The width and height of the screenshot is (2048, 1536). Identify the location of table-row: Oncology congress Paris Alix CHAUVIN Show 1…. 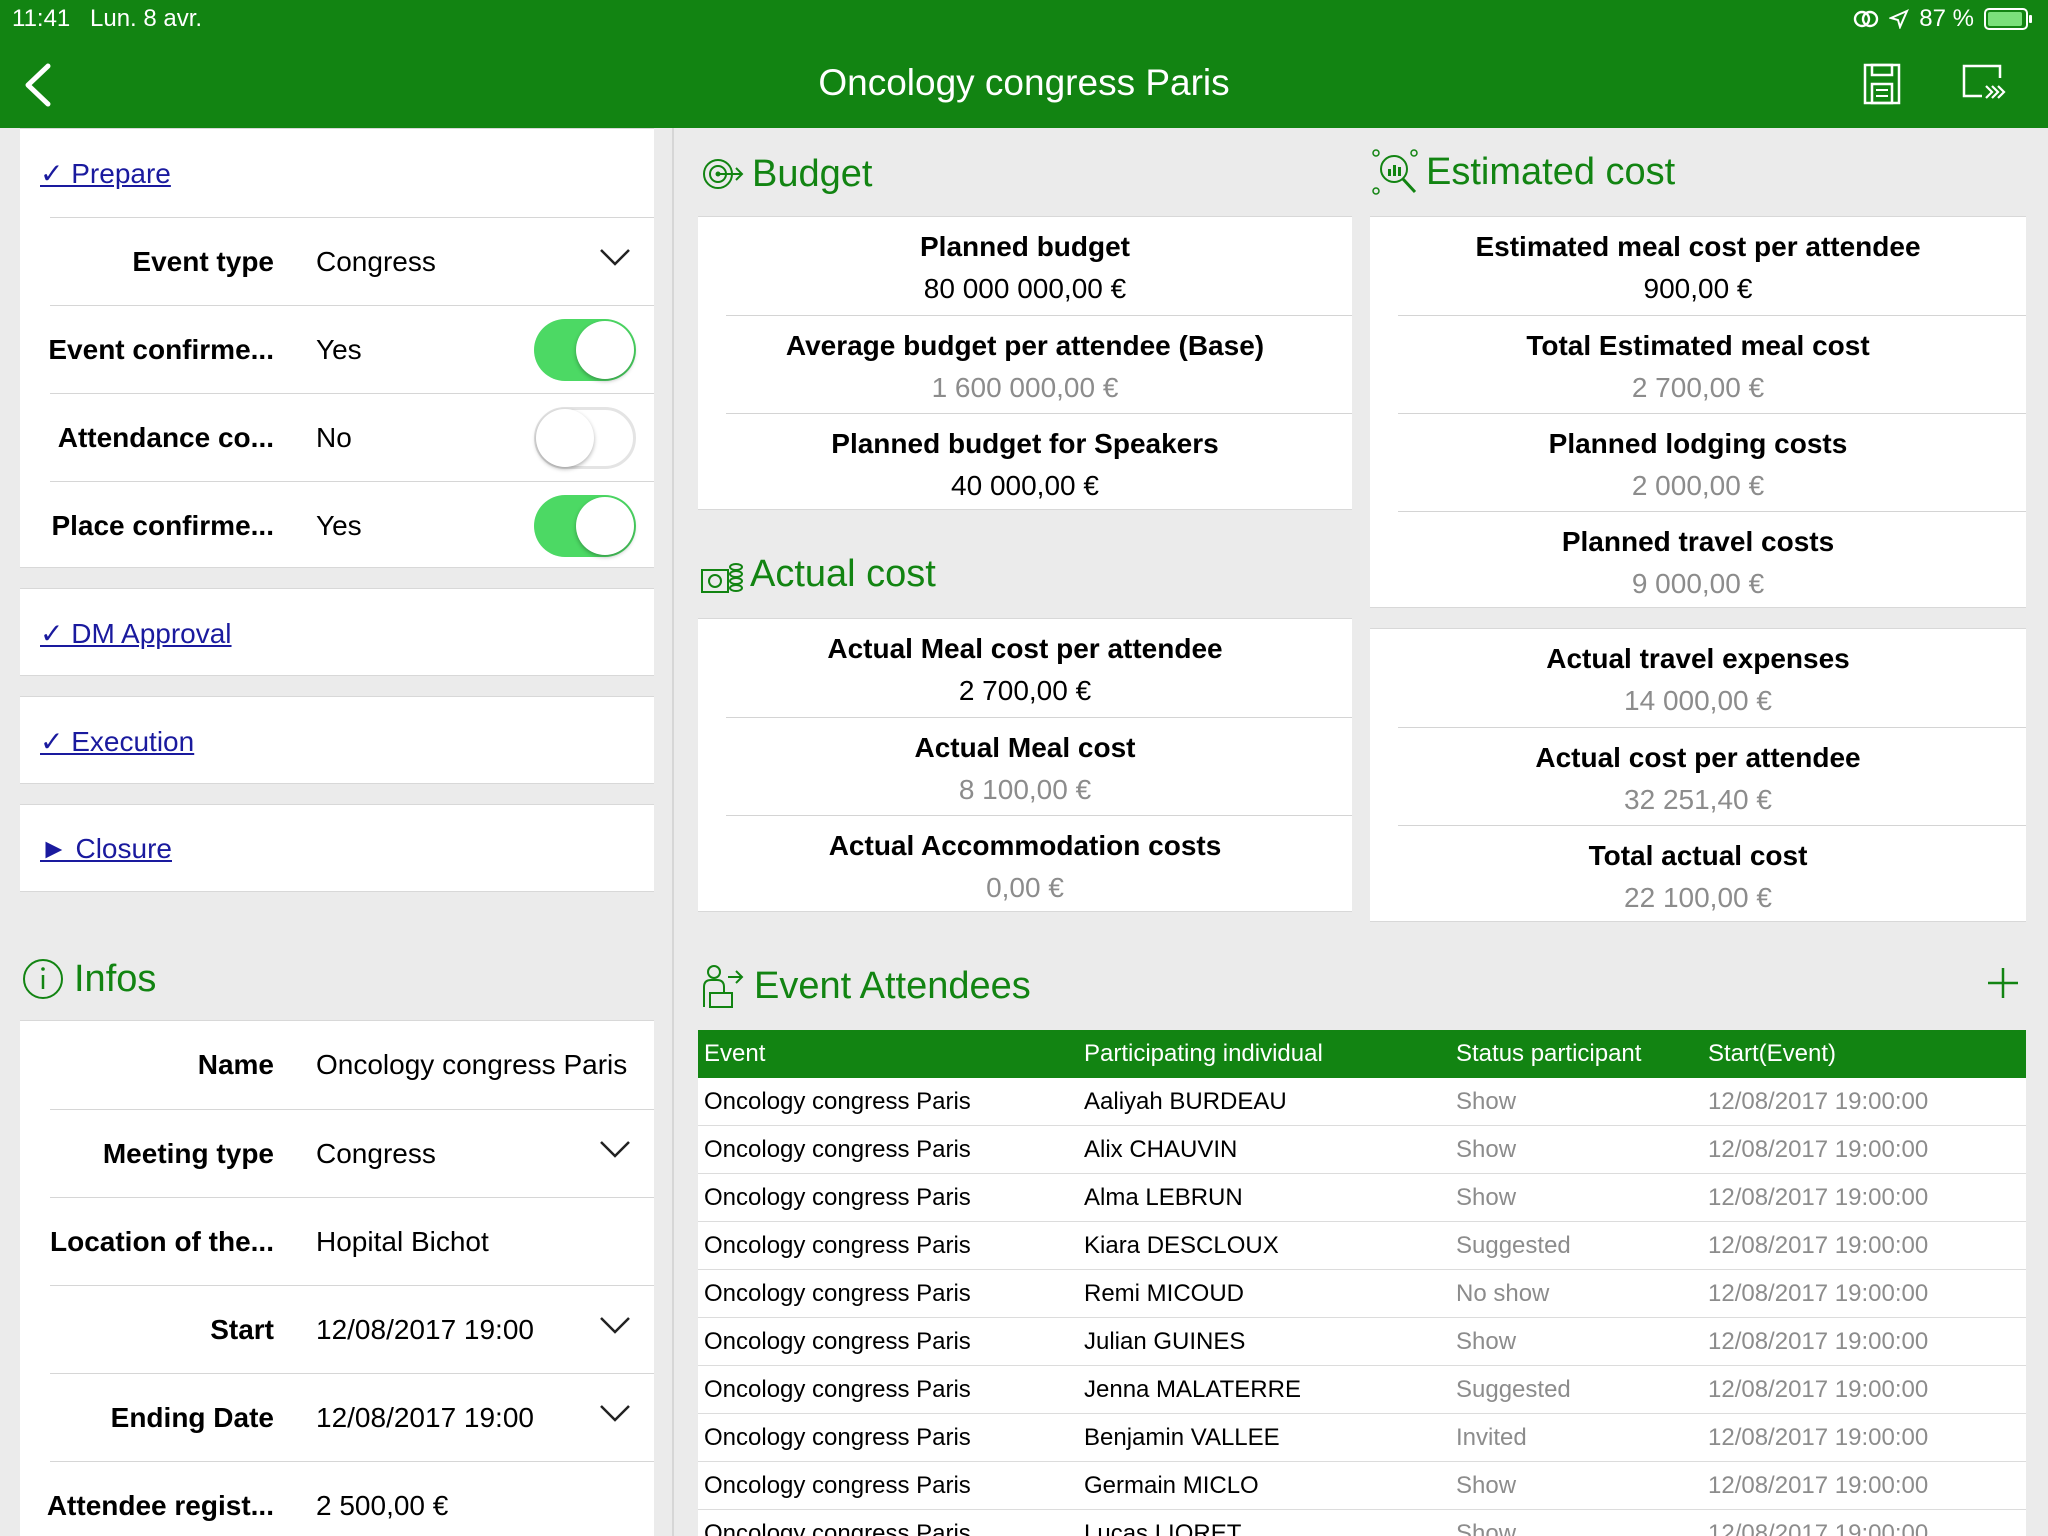
(1362, 1150).